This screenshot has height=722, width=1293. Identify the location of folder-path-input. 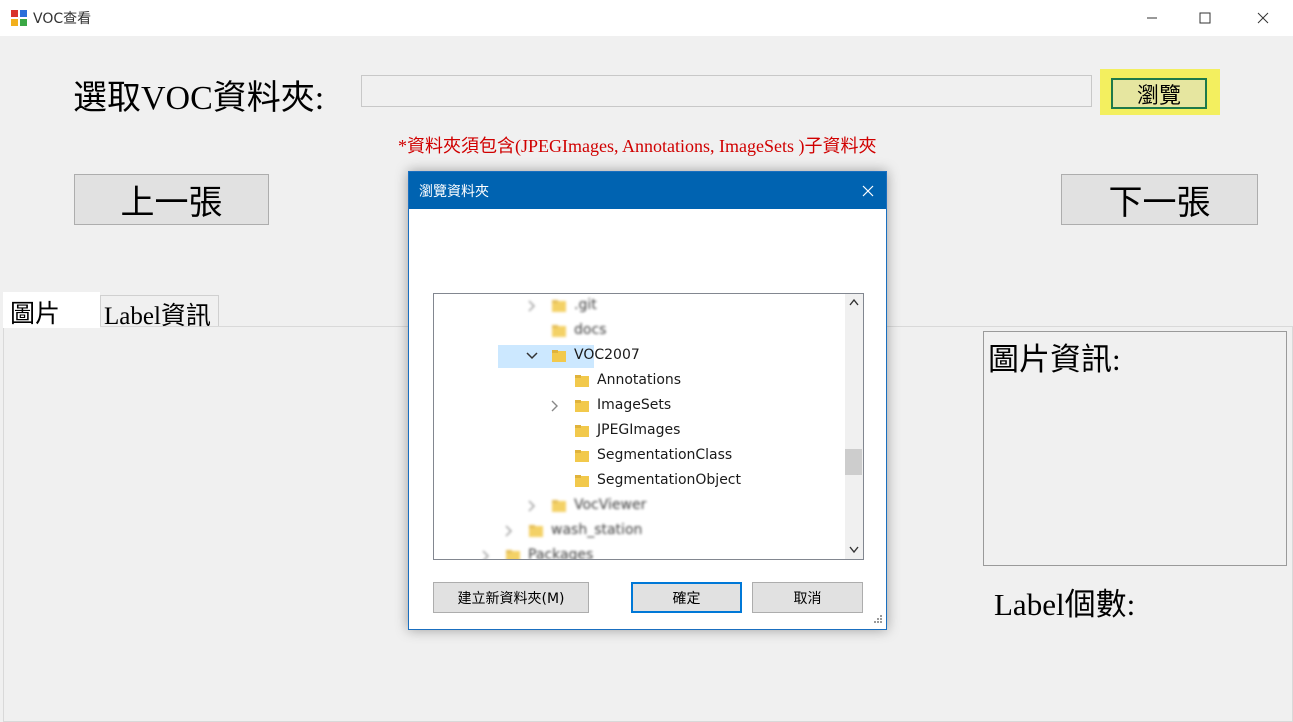
(726, 91).